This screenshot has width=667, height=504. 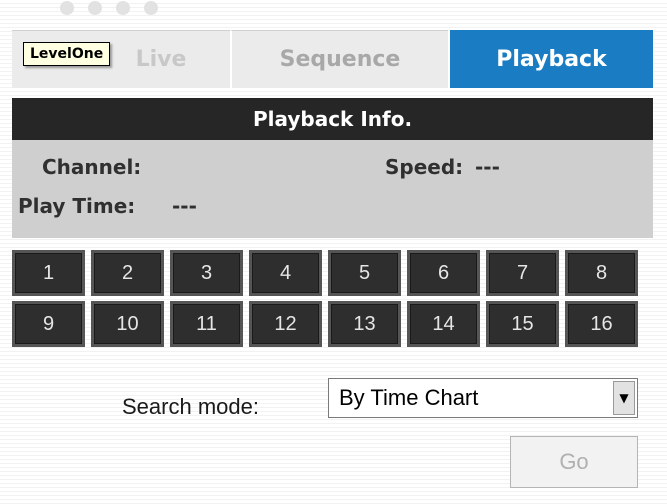 What do you see at coordinates (487, 167) in the screenshot?
I see `speed-value: ---` at bounding box center [487, 167].